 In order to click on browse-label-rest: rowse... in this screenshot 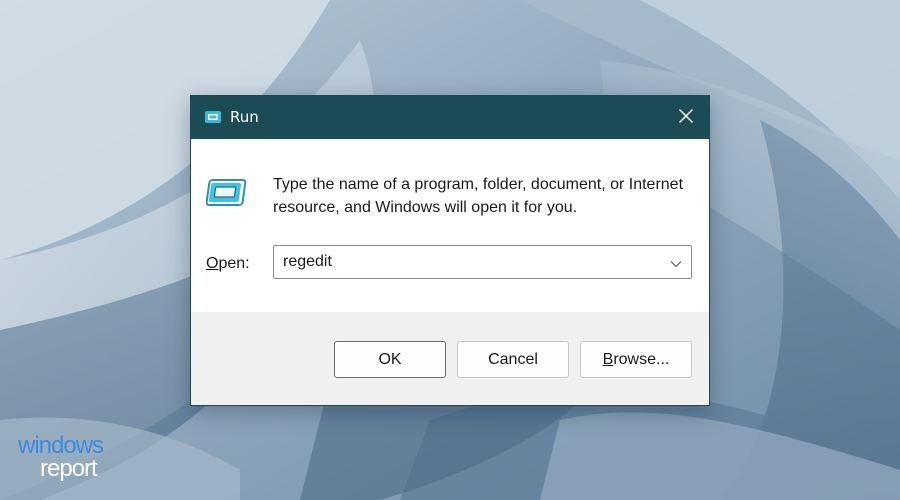, I will do `click(641, 359)`.